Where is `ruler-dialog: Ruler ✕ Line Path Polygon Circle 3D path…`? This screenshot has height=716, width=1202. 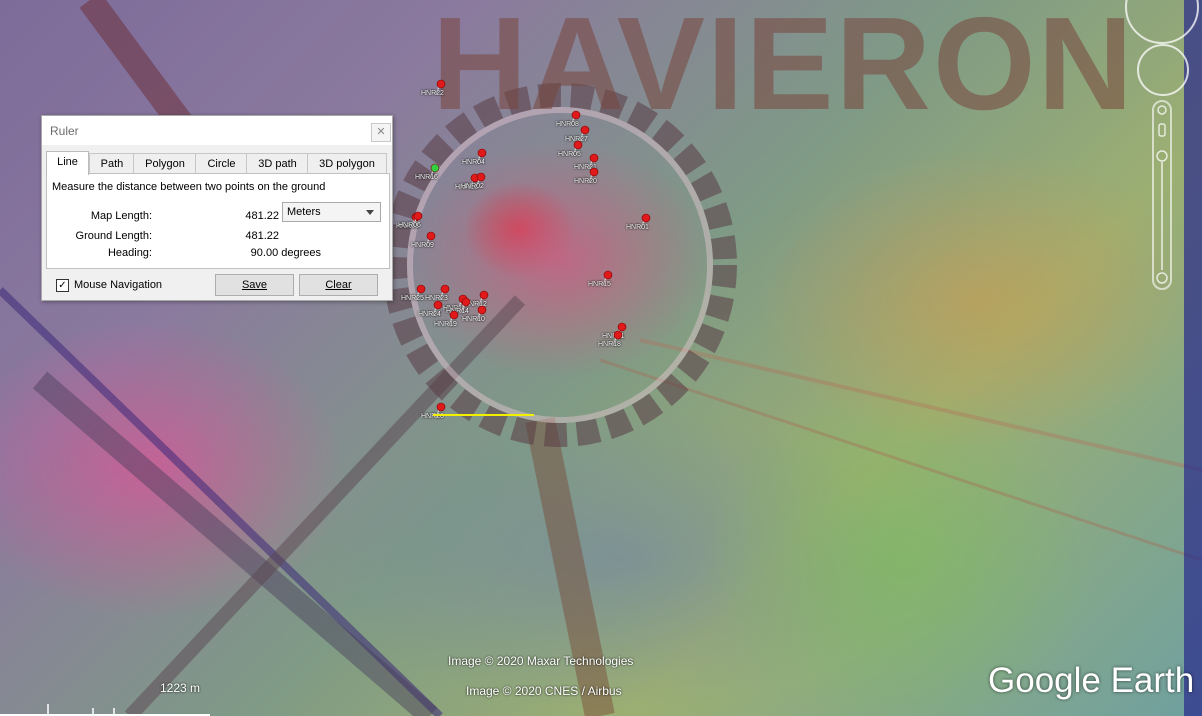 ruler-dialog: Ruler ✕ Line Path Polygon Circle 3D path… is located at coordinates (217, 208).